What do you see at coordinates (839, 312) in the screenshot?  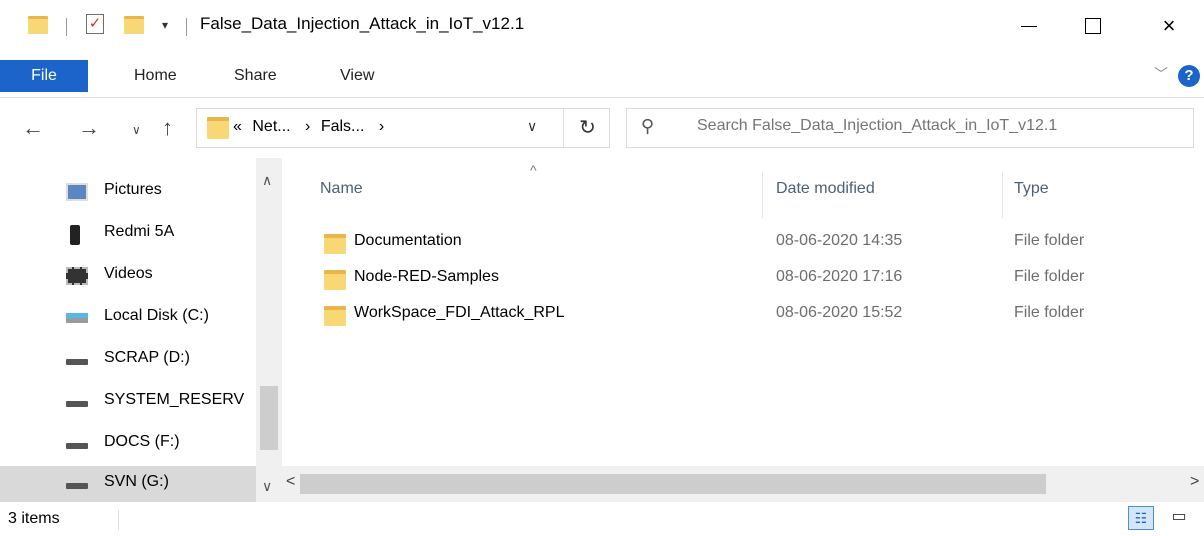 I see `file-date: 08-06-2020 15:52` at bounding box center [839, 312].